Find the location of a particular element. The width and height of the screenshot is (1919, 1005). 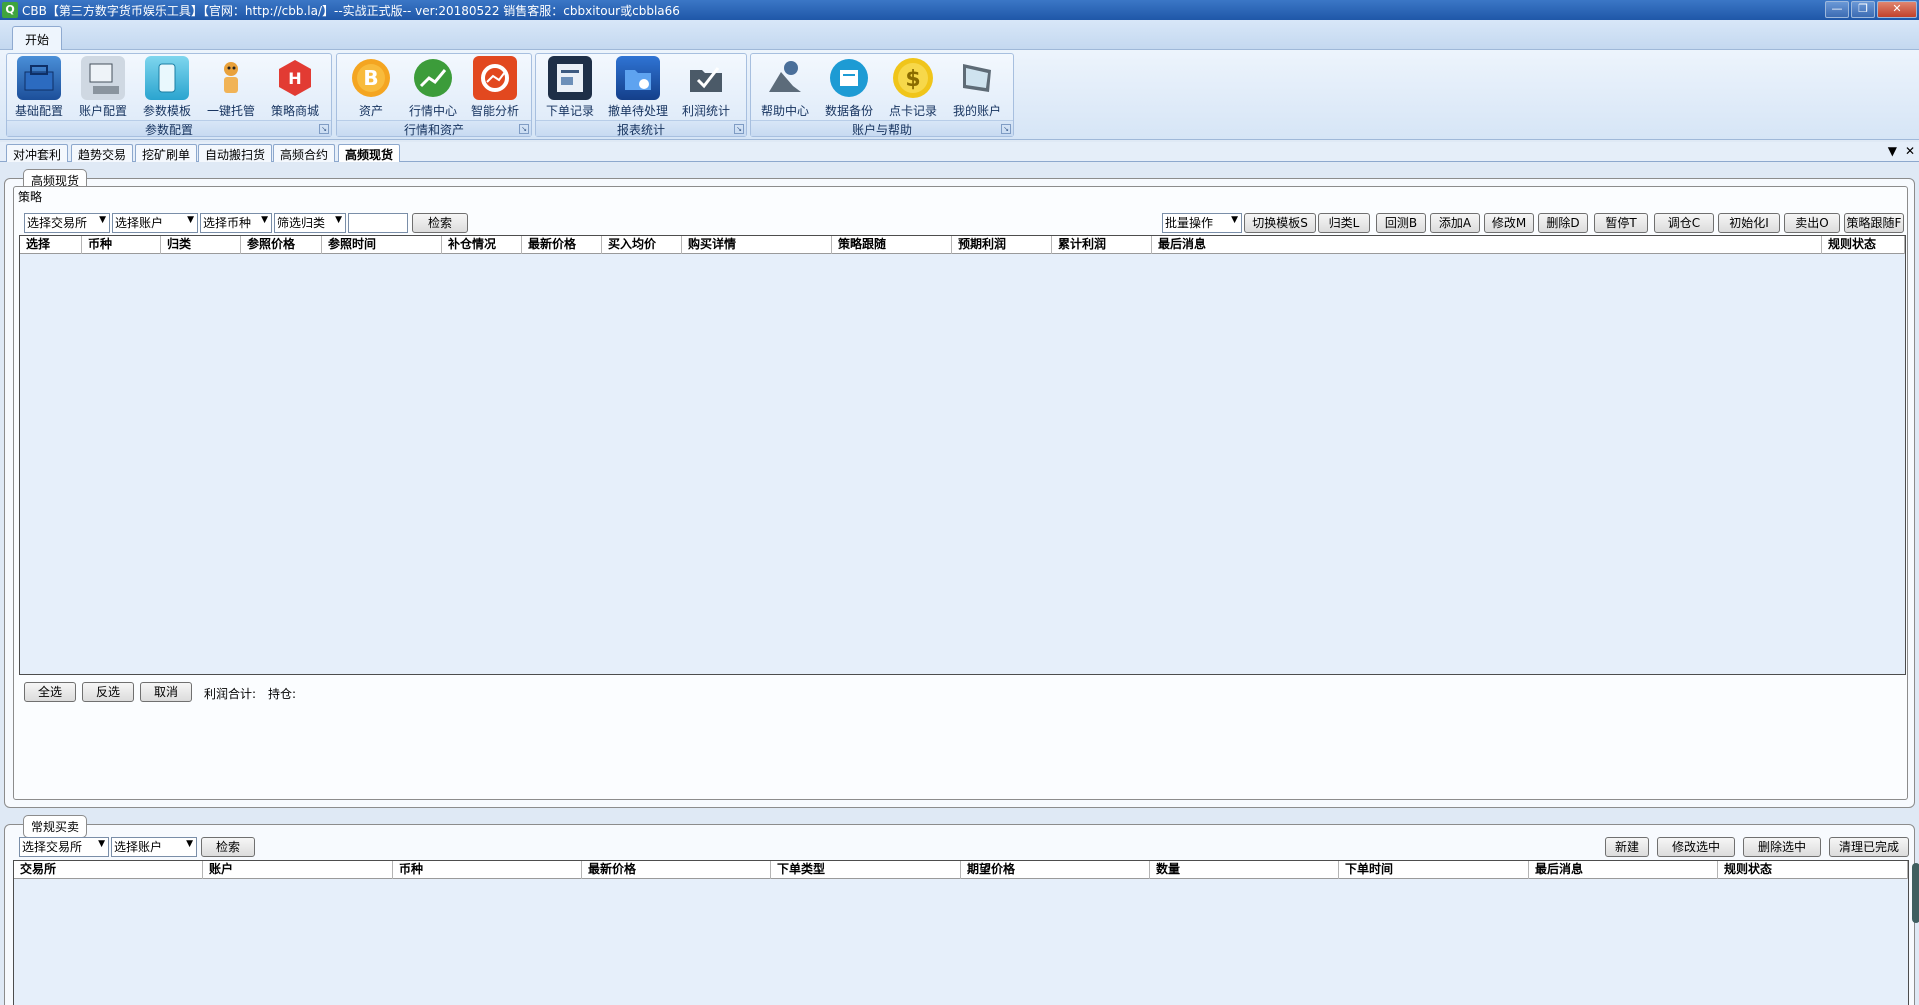

column-header: 下单时间 is located at coordinates (1434, 870).